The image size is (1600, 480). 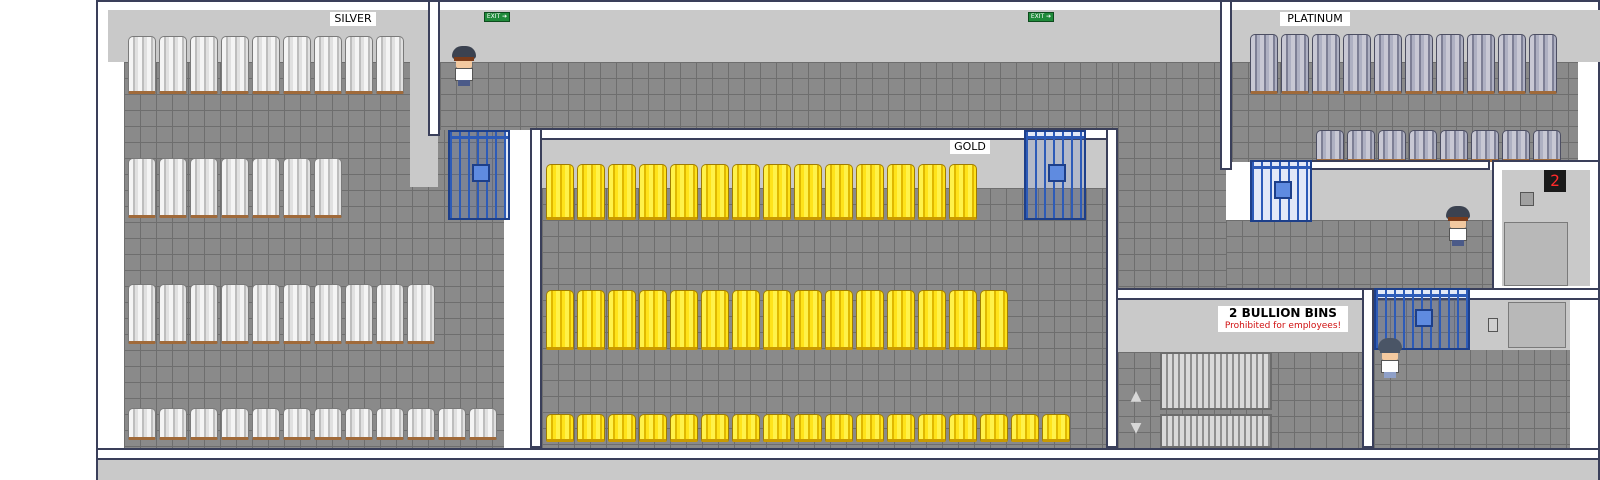 What do you see at coordinates (1172, 176) in the screenshot?
I see `right-corridor-floor` at bounding box center [1172, 176].